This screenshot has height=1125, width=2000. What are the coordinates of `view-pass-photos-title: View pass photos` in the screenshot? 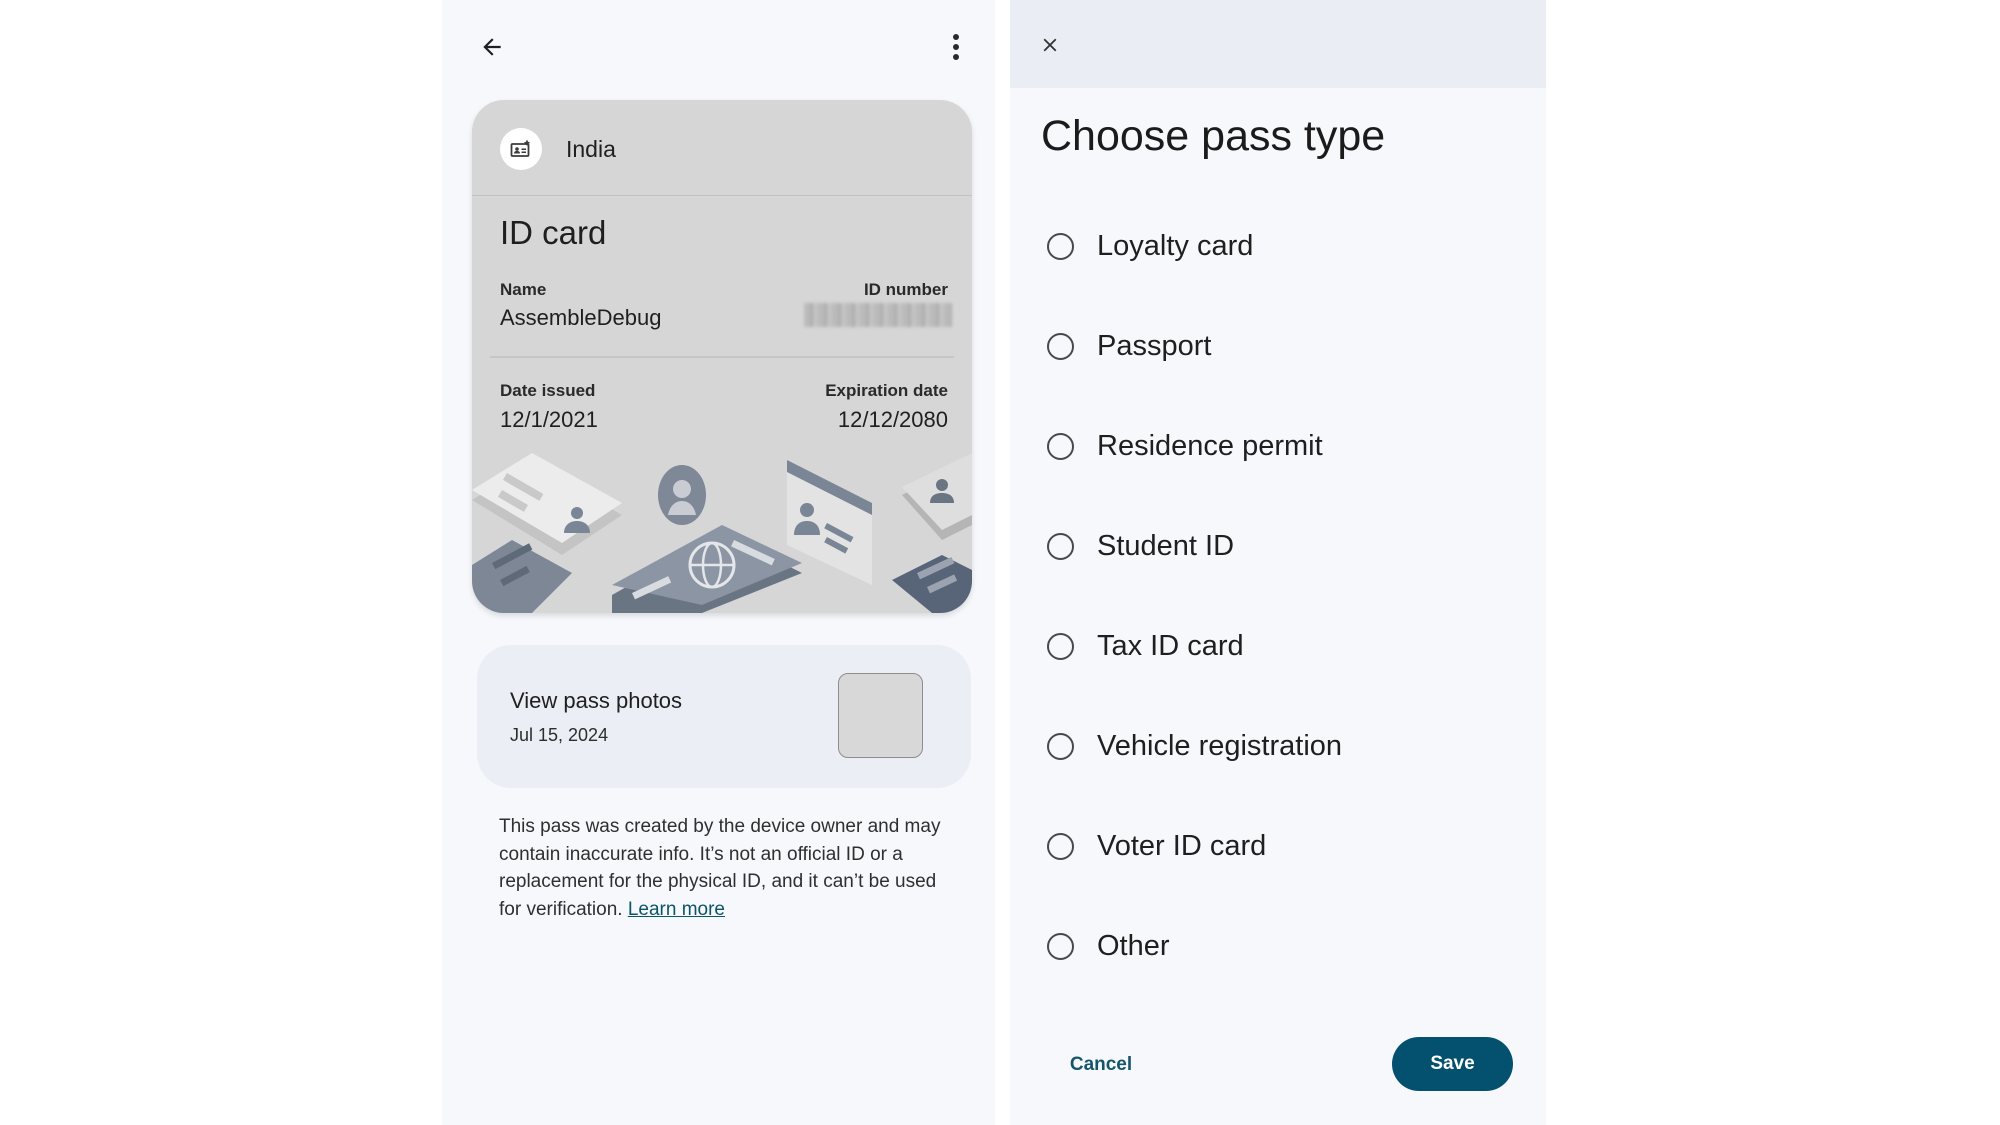 It's located at (596, 700).